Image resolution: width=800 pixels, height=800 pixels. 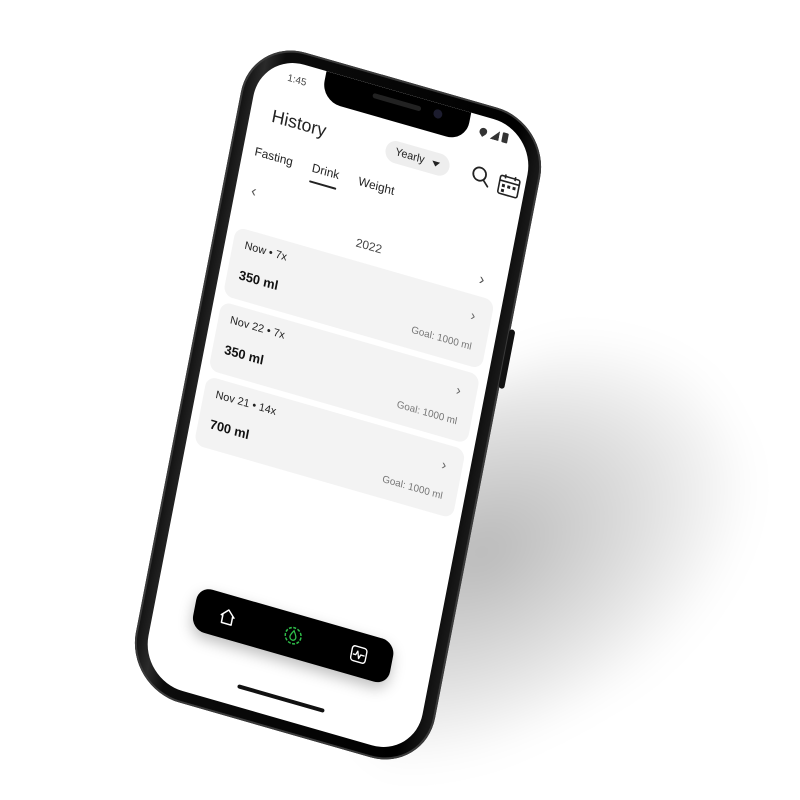 I want to click on period-select: Yearly, so click(x=417, y=158).